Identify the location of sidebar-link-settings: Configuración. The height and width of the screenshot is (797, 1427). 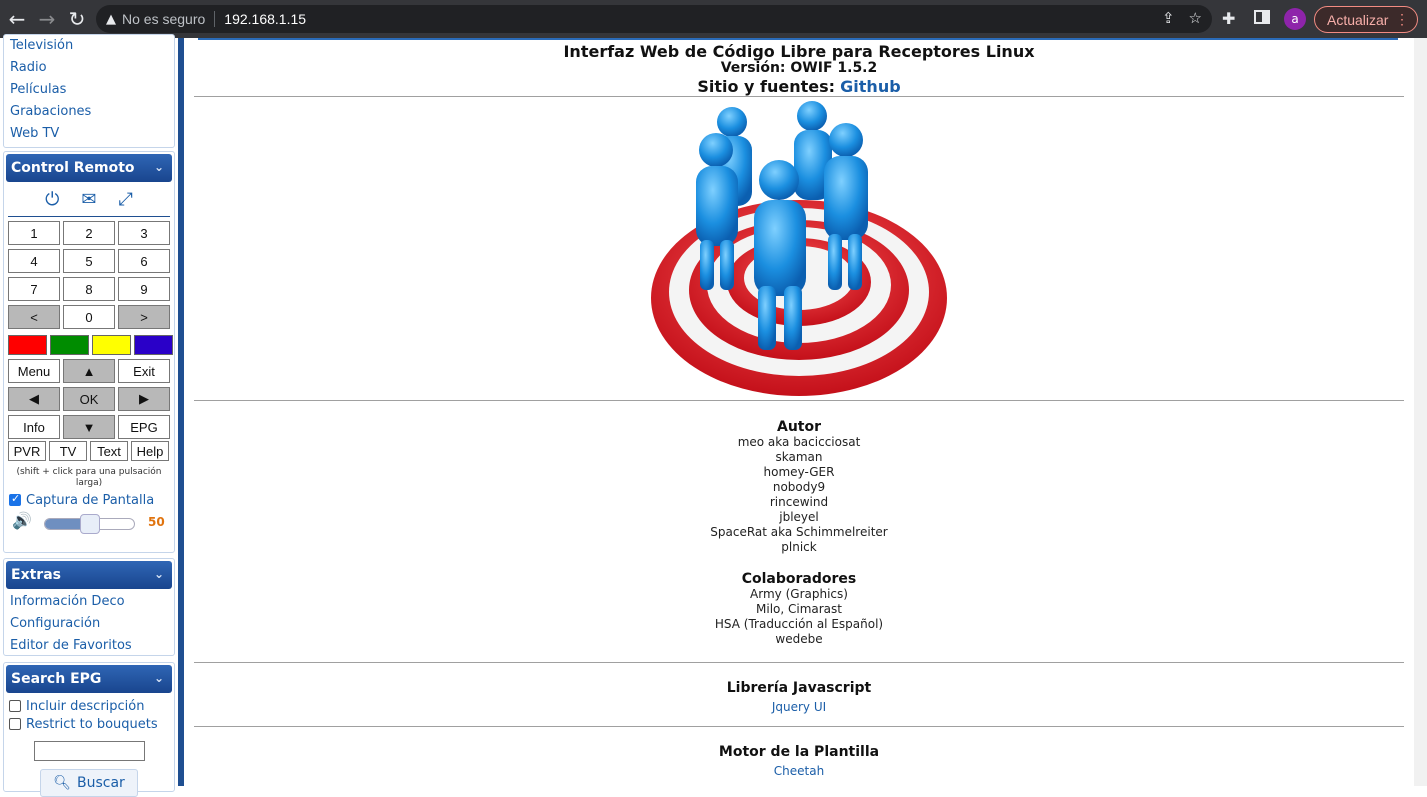
(89, 624).